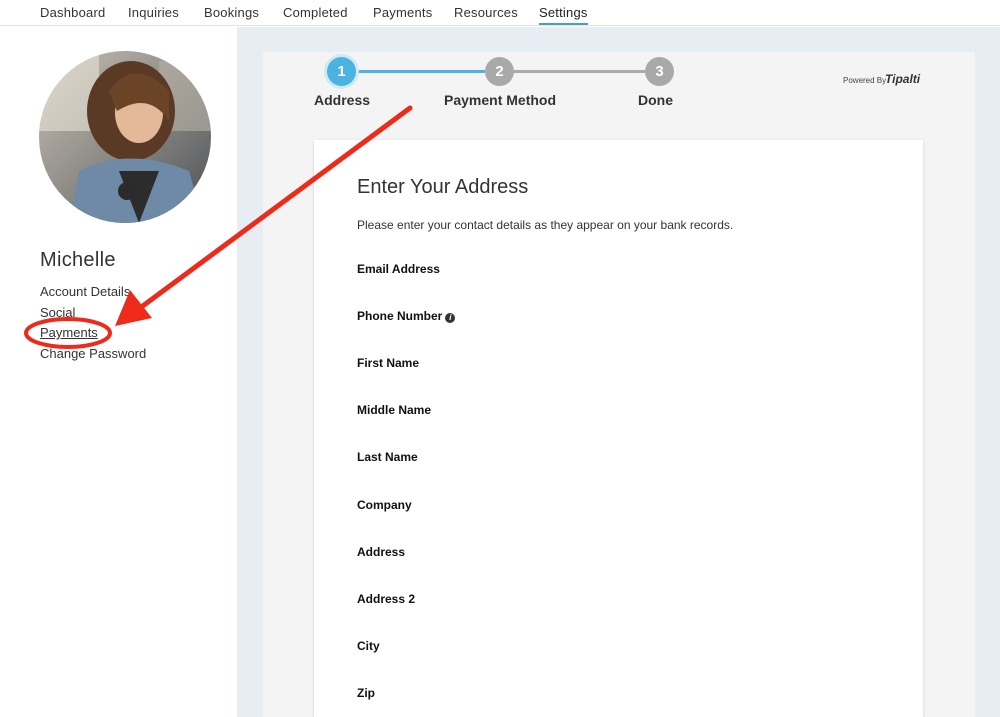 This screenshot has width=1000, height=717. Describe the element at coordinates (368, 646) in the screenshot. I see `label-city: City` at that location.